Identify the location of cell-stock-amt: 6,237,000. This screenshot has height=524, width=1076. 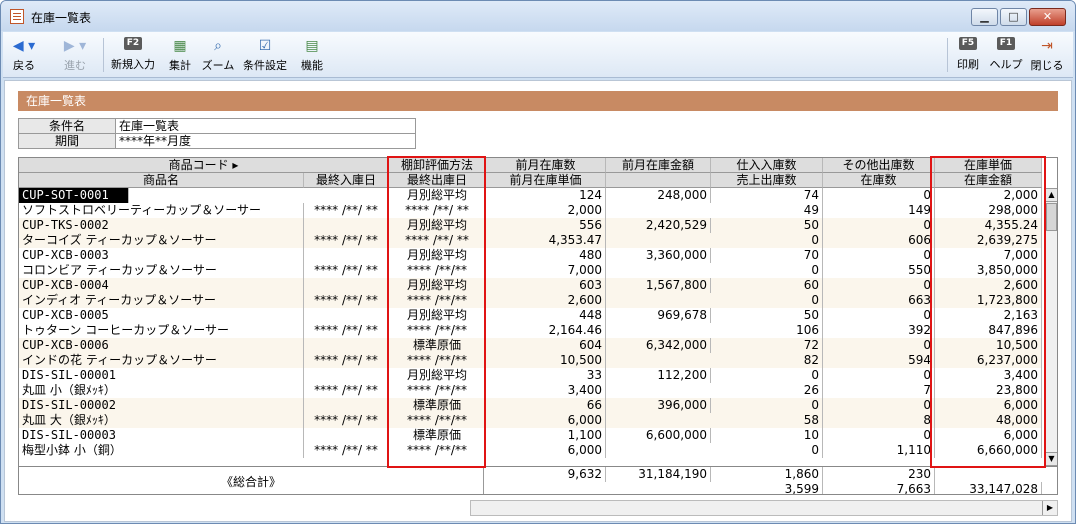
(988, 360).